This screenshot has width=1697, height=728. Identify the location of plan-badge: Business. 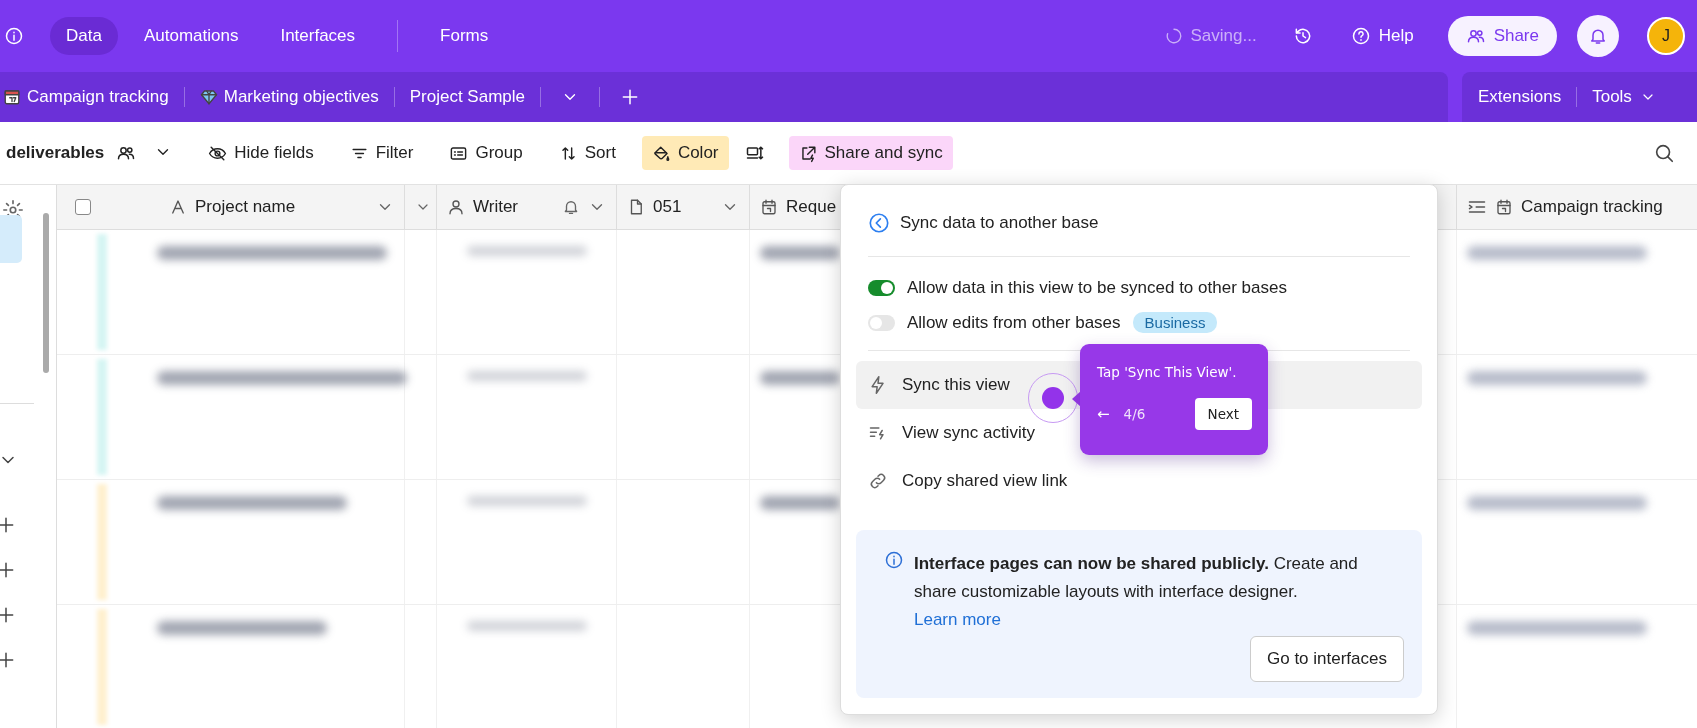
(1175, 322).